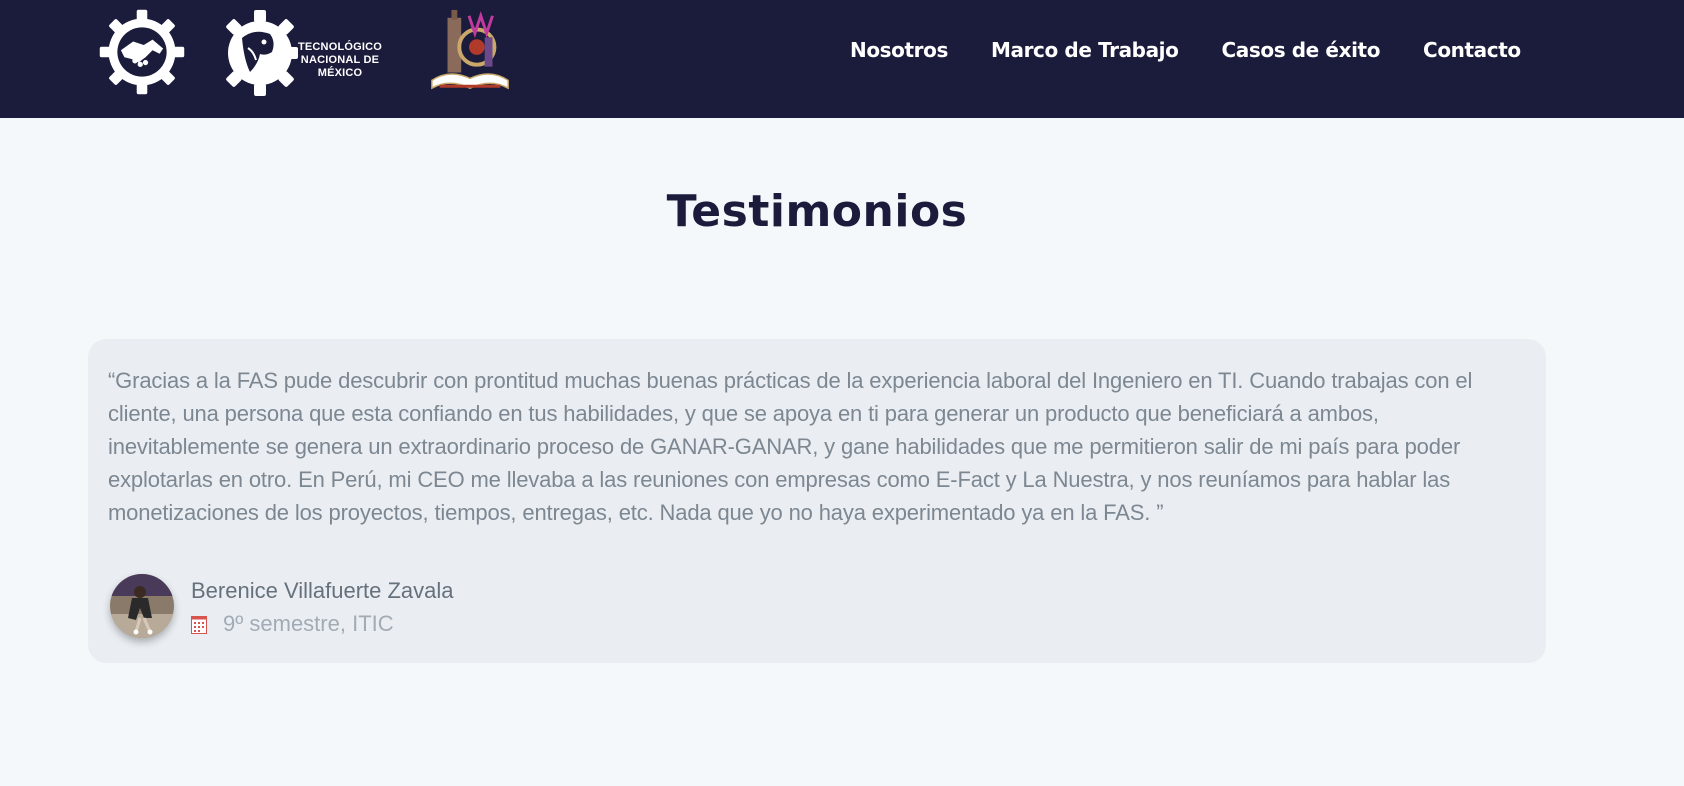  I want to click on nav-link-marco-de-trabajo: Marco de Trabajo, so click(1085, 50).